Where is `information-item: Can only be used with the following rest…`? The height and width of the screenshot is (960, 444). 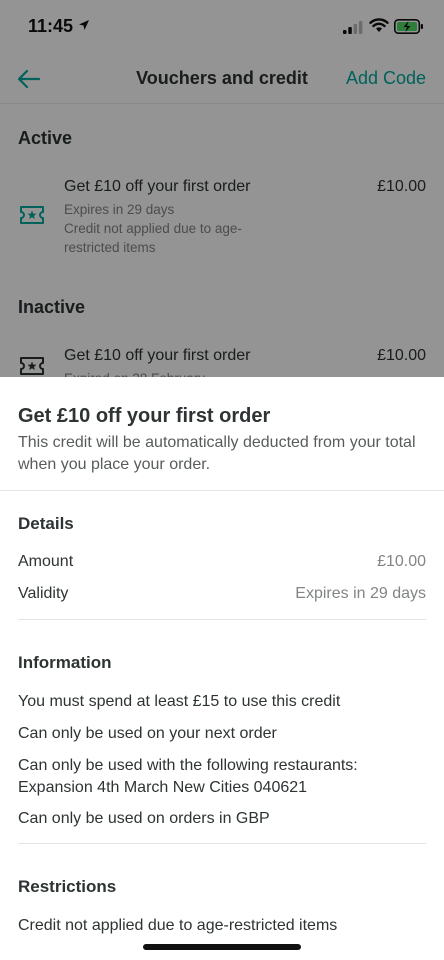
information-item: Can only be used with the following rest… is located at coordinates (188, 776).